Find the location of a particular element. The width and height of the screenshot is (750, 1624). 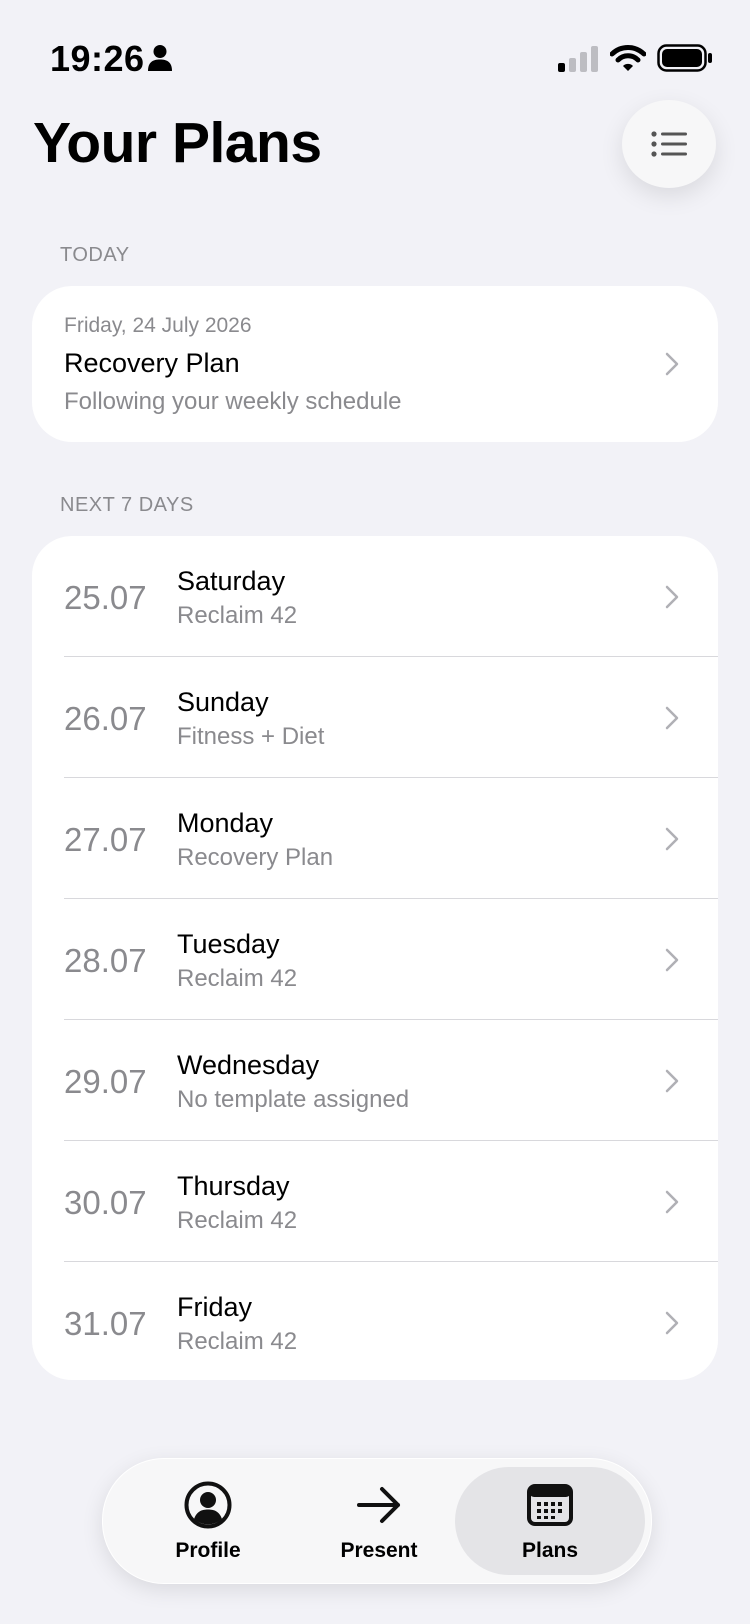

person-icon is located at coordinates (160, 58).